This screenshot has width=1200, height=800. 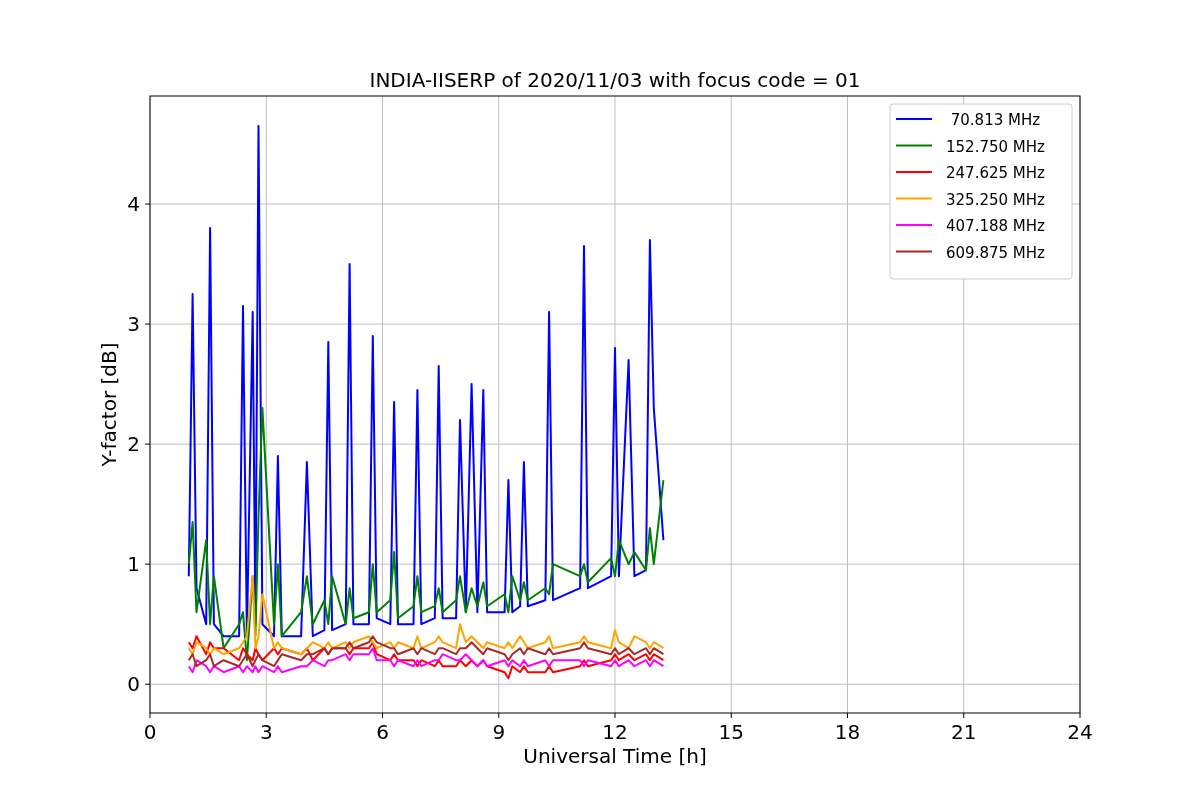 What do you see at coordinates (995, 199) in the screenshot?
I see `legend-label: 325.250 MHz` at bounding box center [995, 199].